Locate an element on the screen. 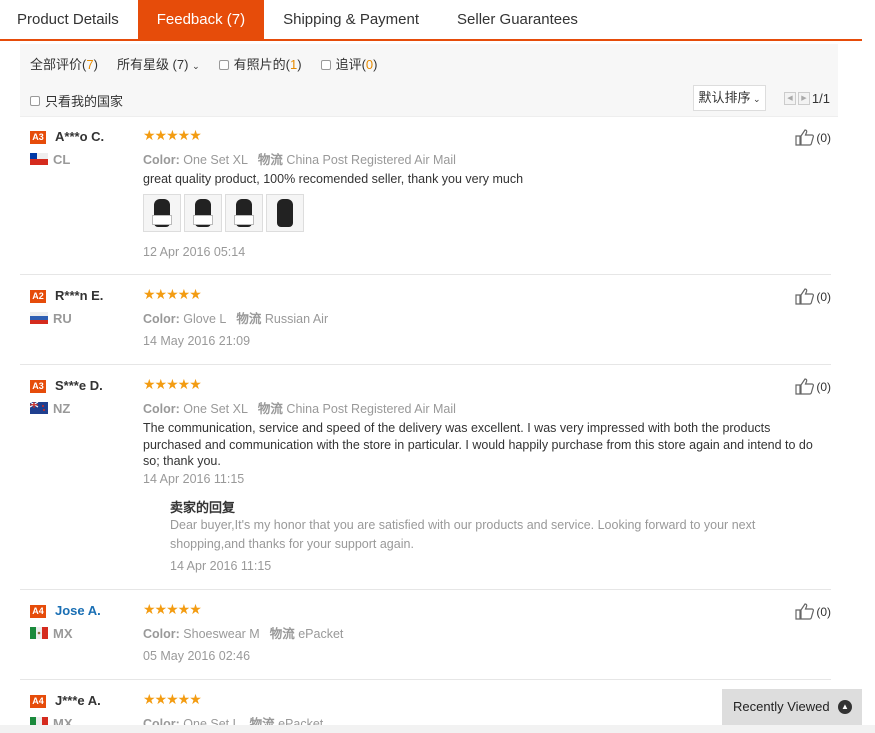  buyer-country: CL is located at coordinates (62, 159).